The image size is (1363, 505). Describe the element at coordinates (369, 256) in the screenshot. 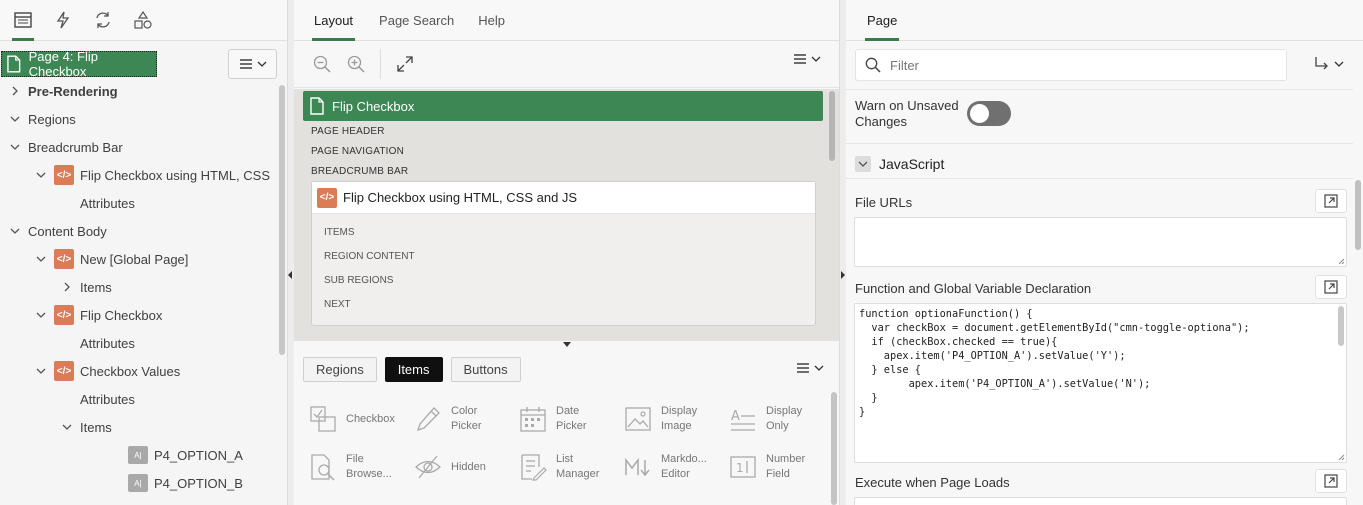

I see `region-slot-content: REGION CONTENT` at that location.